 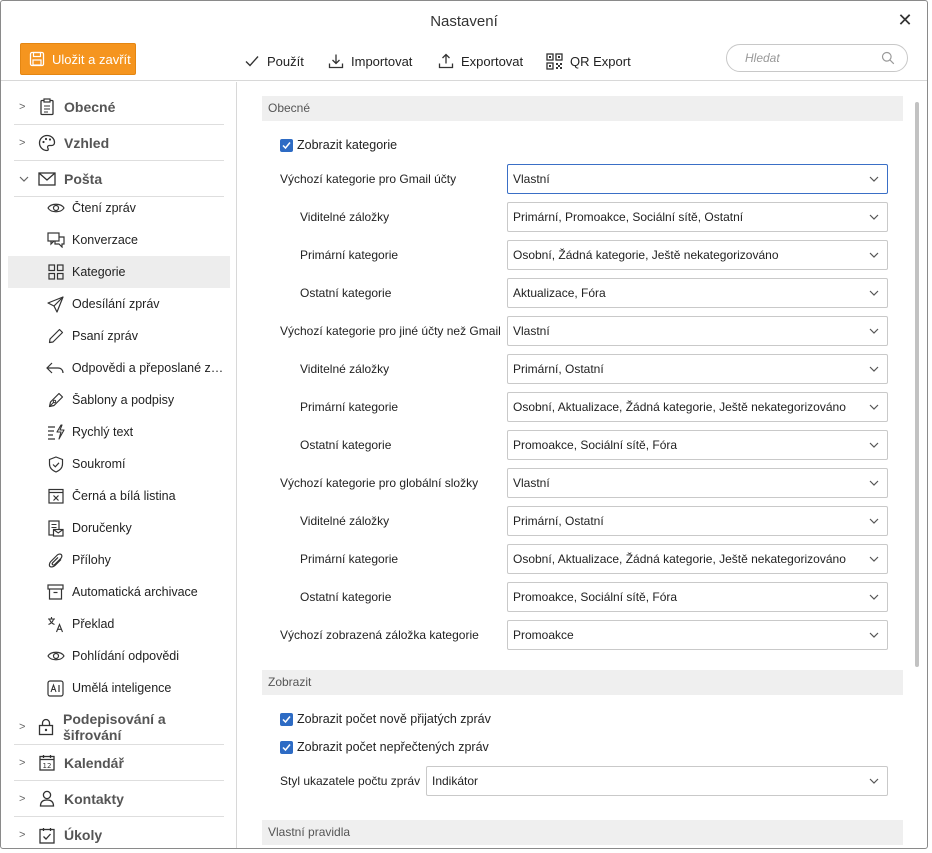 I want to click on sidebar-item-auto-archive: Automatická archivace, so click(x=119, y=592).